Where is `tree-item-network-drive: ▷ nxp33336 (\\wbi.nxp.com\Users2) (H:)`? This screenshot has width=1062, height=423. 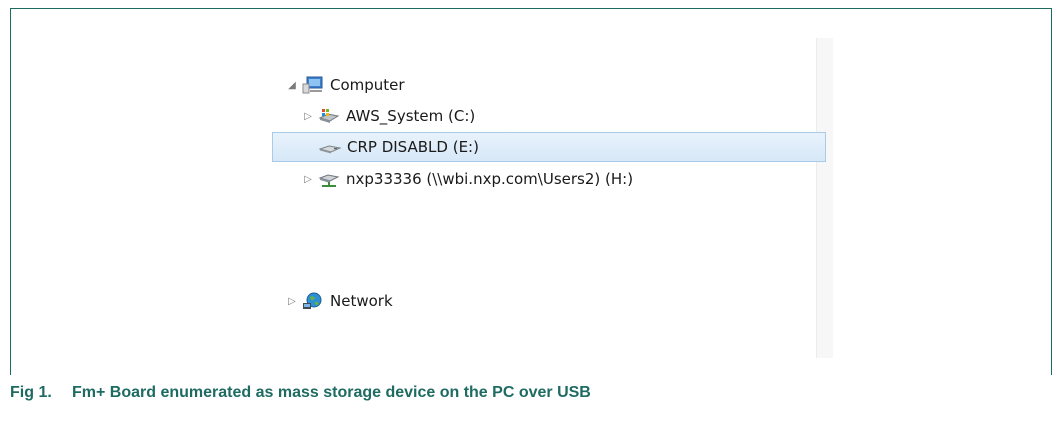
tree-item-network-drive: ▷ nxp33336 (\\wbi.nxp.com\Users2) (H:) is located at coordinates (467, 179).